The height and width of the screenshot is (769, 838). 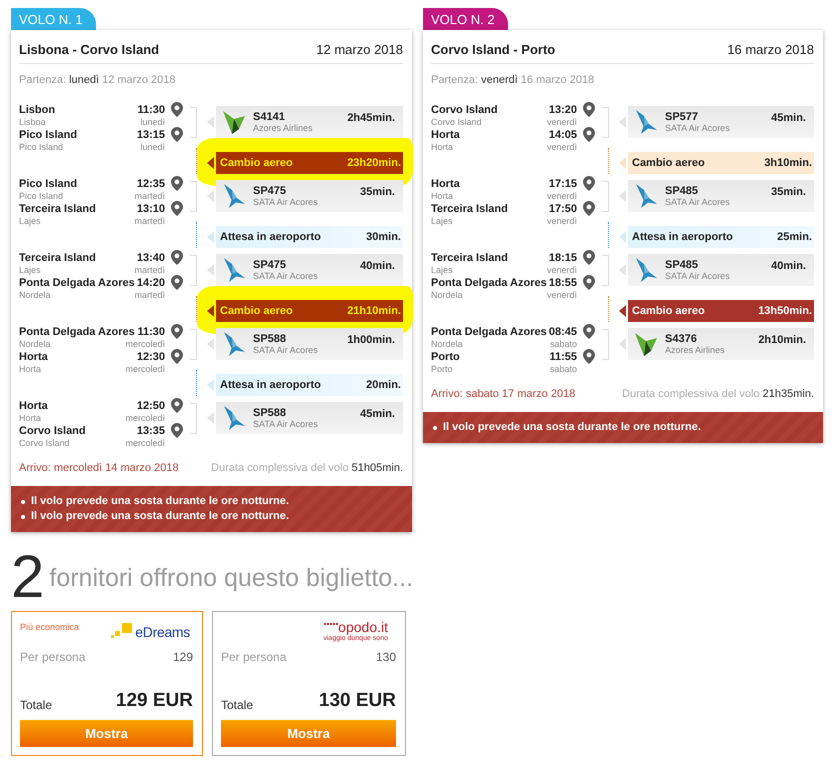 What do you see at coordinates (788, 394) in the screenshot?
I see `total-duration: 21h35min.` at bounding box center [788, 394].